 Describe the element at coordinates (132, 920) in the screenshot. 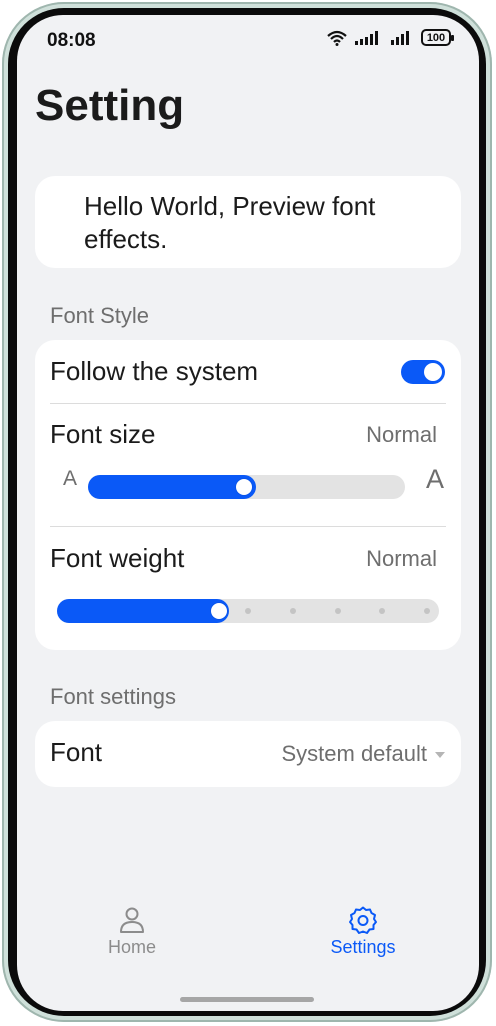

I see `person-icon` at that location.